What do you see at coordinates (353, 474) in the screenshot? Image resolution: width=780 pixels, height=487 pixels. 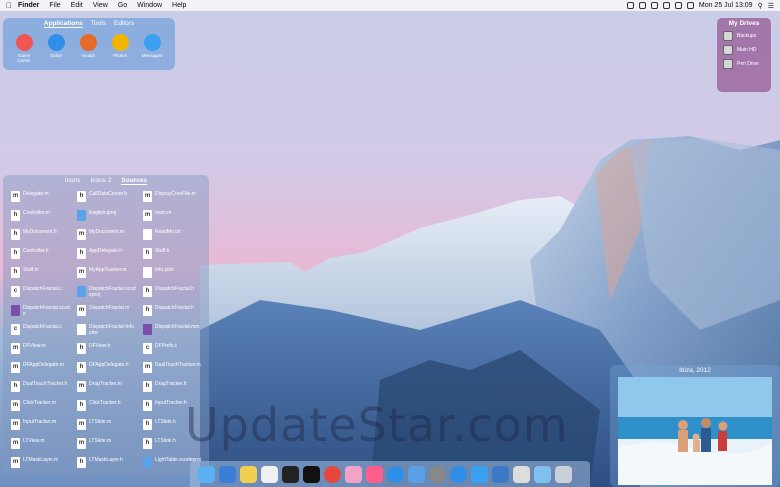 I see `dock-photos-icon` at bounding box center [353, 474].